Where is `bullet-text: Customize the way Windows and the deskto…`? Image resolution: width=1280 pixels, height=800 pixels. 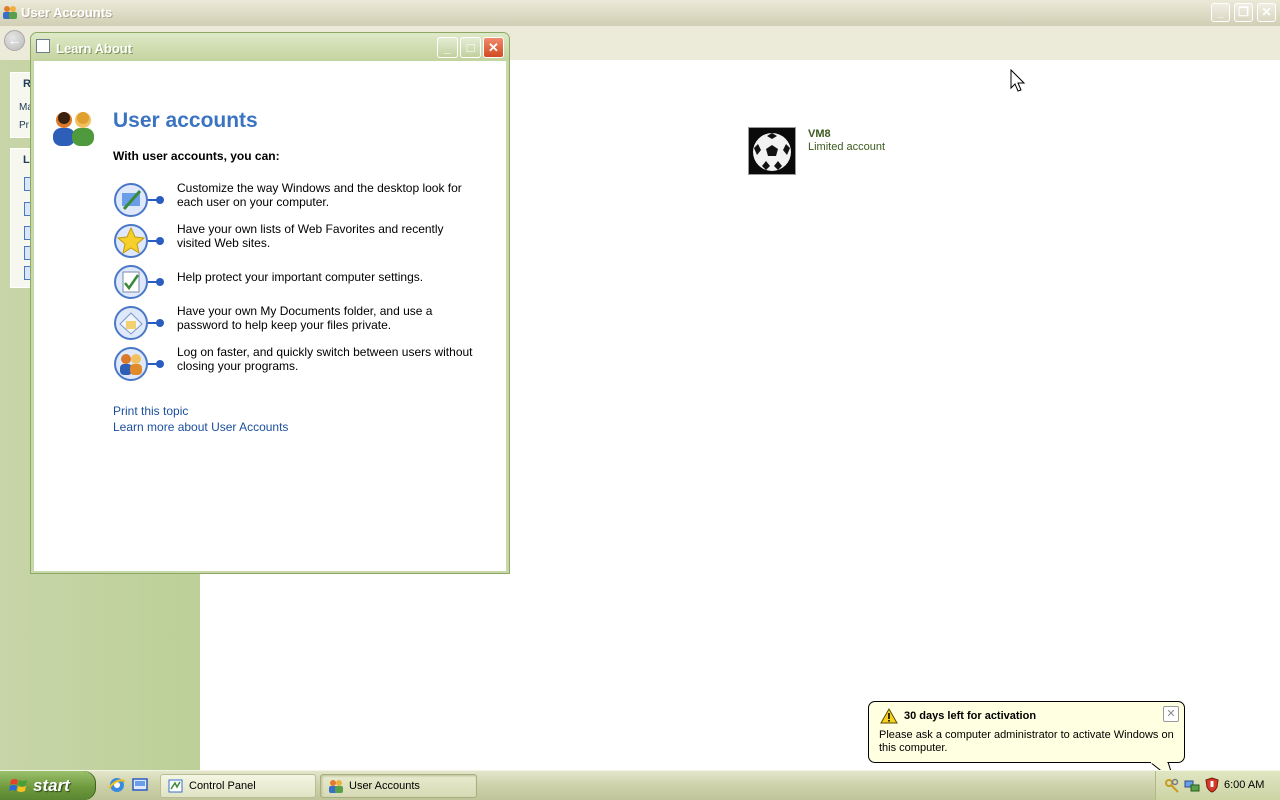 bullet-text: Customize the way Windows and the deskto… is located at coordinates (319, 195).